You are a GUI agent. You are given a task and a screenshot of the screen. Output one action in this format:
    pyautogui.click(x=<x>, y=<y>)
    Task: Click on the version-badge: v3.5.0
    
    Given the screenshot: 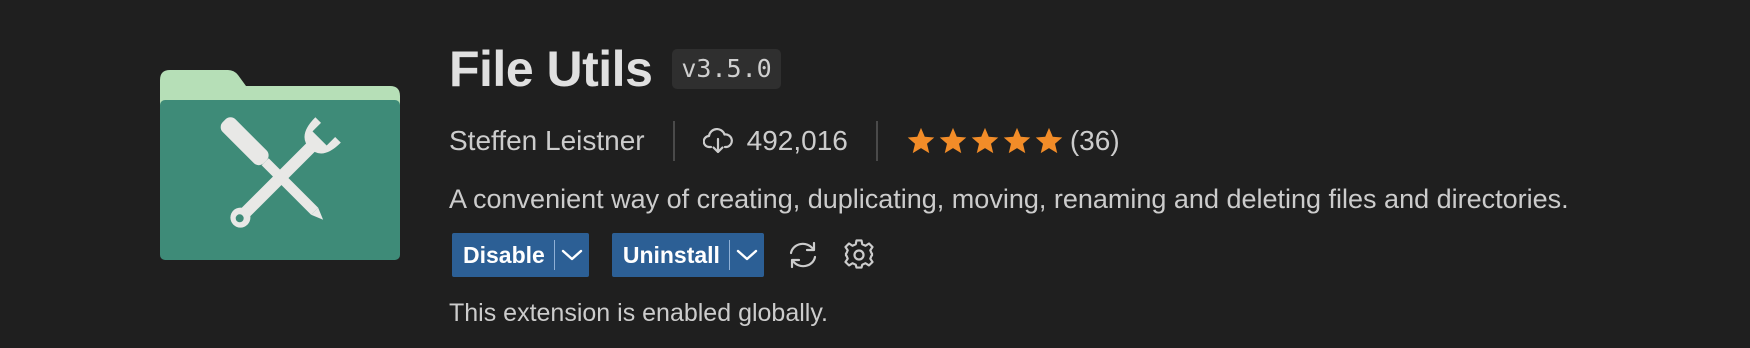 What is the action you would take?
    pyautogui.click(x=726, y=69)
    